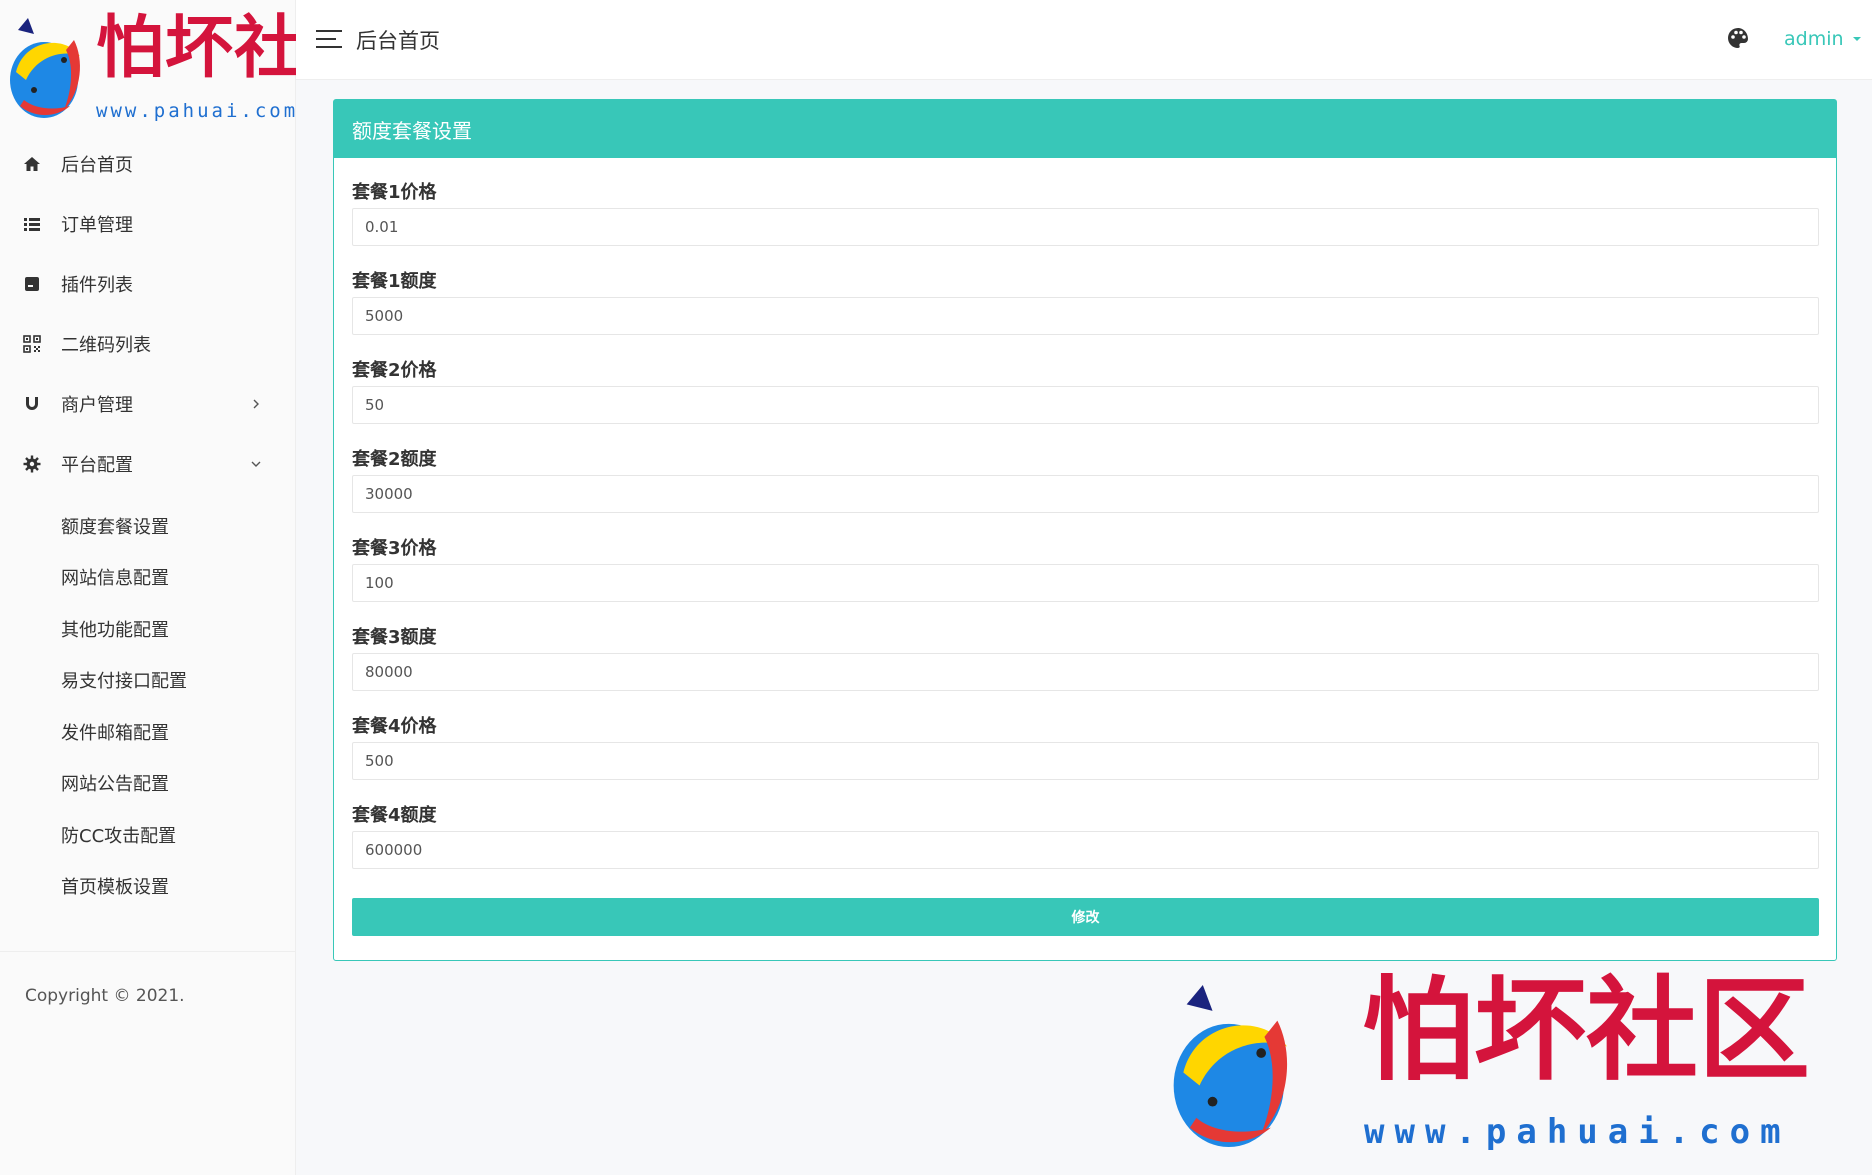  Describe the element at coordinates (32, 284) in the screenshot. I see `plugin-icon` at that location.